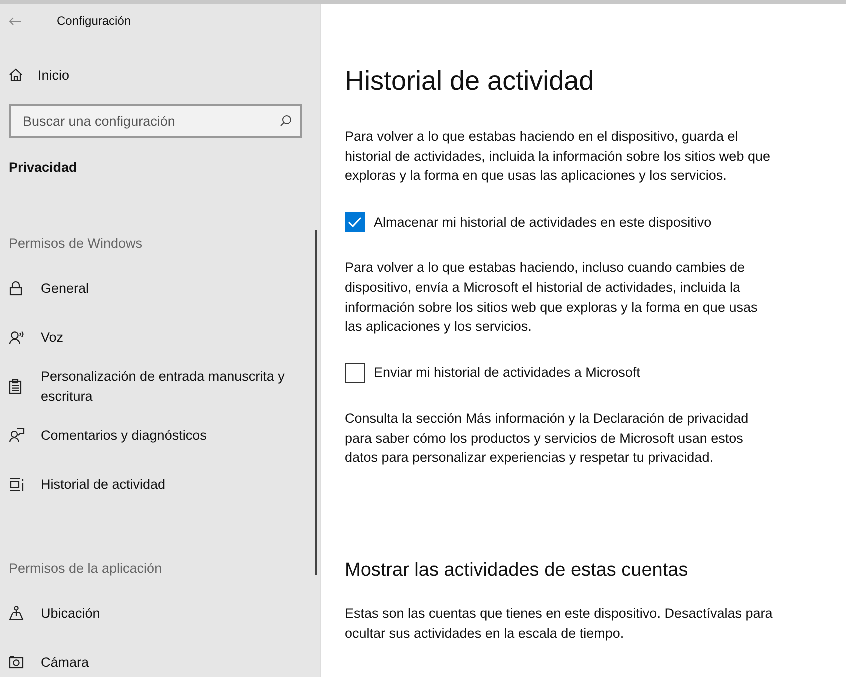 The image size is (846, 677). Describe the element at coordinates (552, 297) in the screenshot. I see `description-text: Para volver a lo que estabas haciendo, incluso cuando cambies de dispositivo, envía a Microsoft el historial de actividades, incluida la información sobre los sitios web que exploras y la forma en que usas las aplicaciones y los servicios.` at that location.